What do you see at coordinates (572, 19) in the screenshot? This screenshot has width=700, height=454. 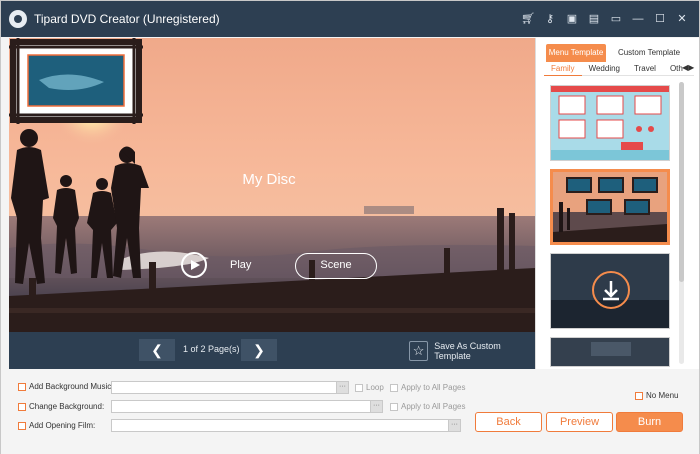 I see `save-icon: ▣` at bounding box center [572, 19].